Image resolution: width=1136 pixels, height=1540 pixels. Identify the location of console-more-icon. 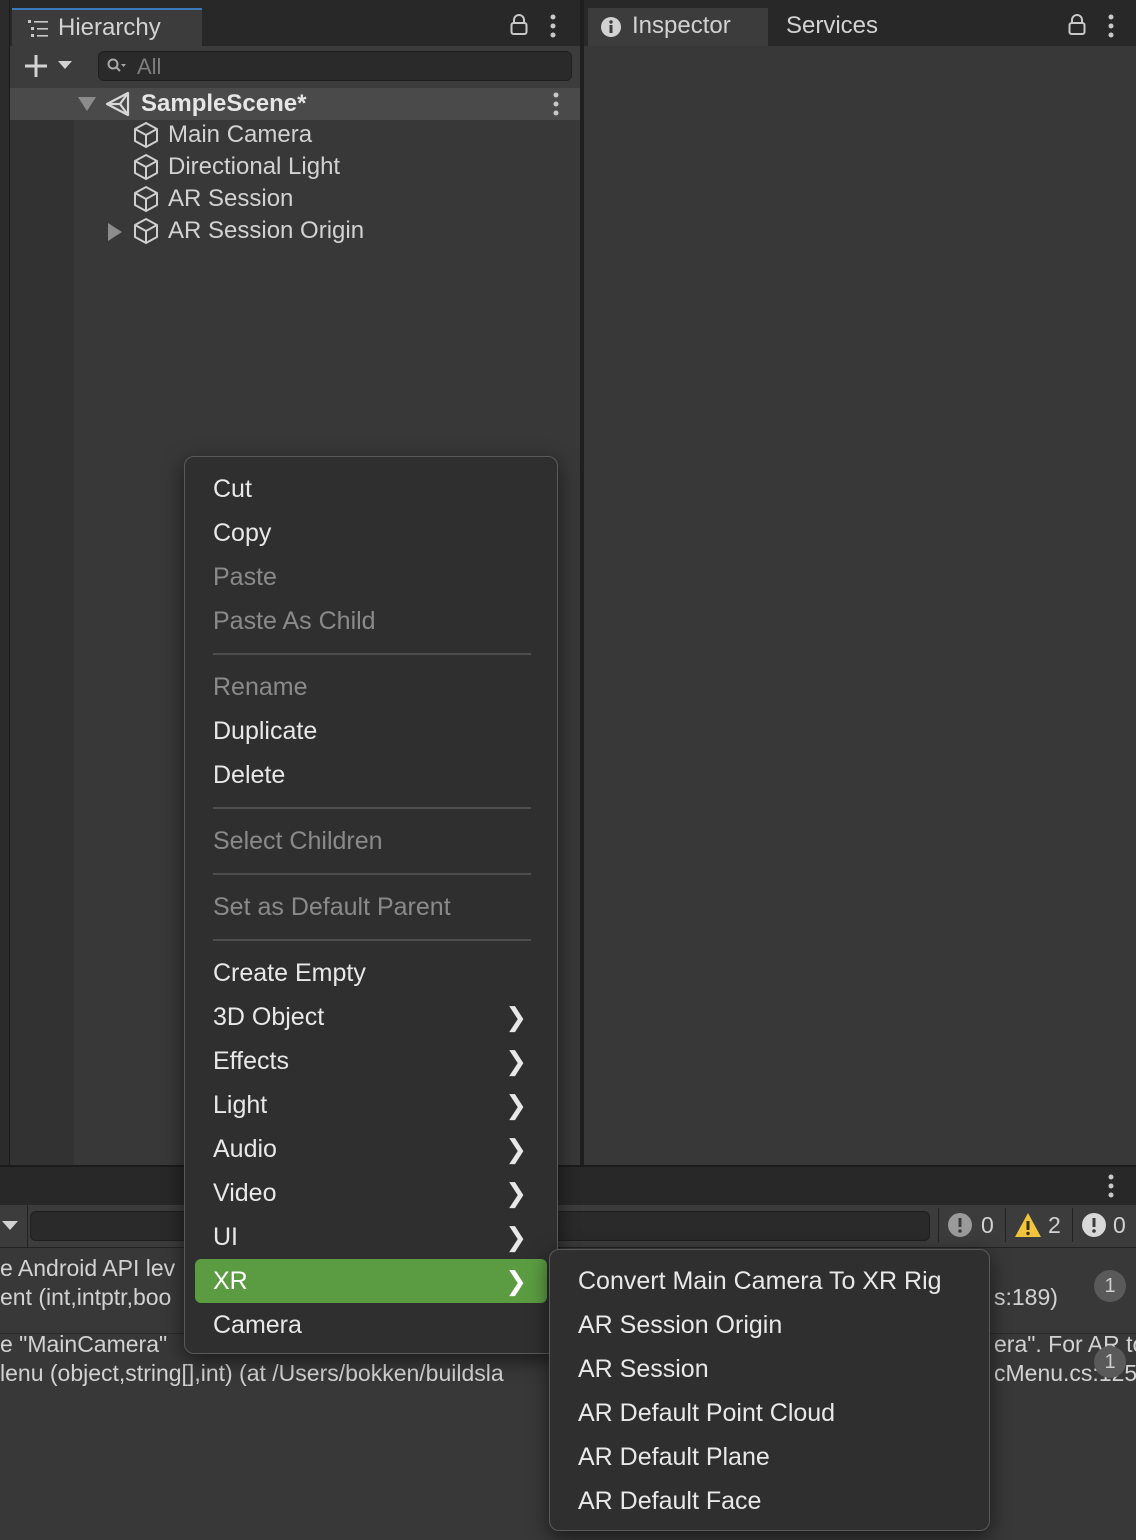
(1111, 1186).